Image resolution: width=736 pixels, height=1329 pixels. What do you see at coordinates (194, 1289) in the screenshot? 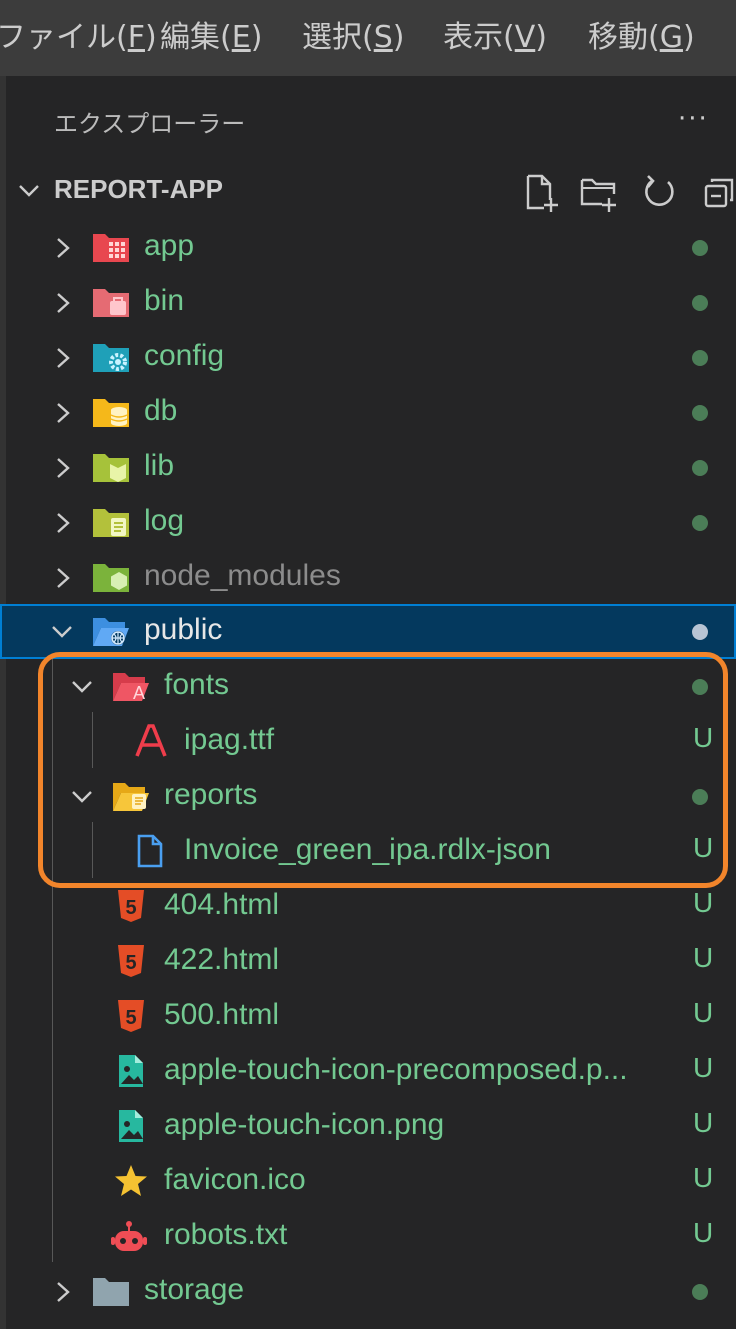
I see `tree-item-label: storage` at bounding box center [194, 1289].